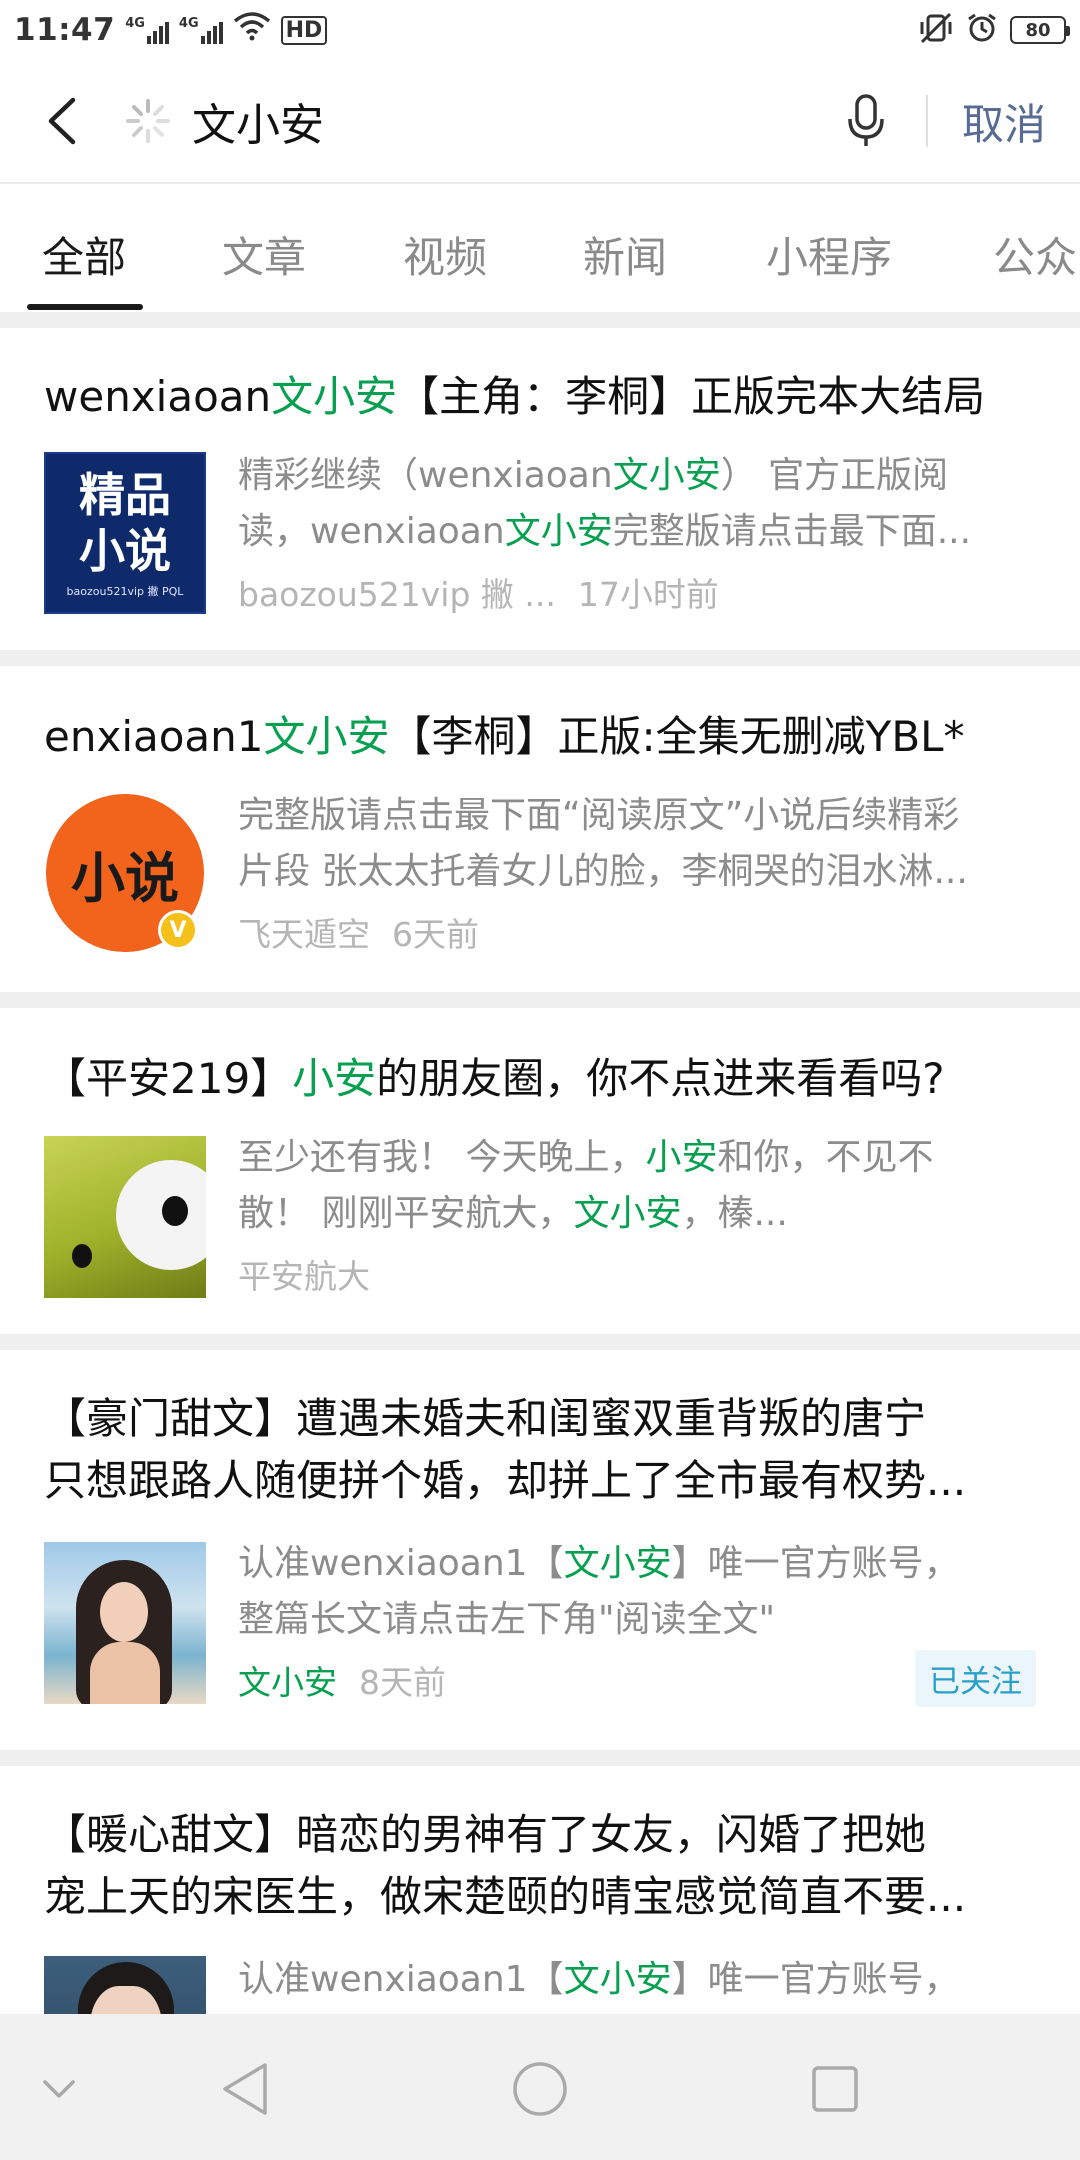 The image size is (1080, 2160). Describe the element at coordinates (1040, 30) in the screenshot. I see `battery-icon: 80` at that location.